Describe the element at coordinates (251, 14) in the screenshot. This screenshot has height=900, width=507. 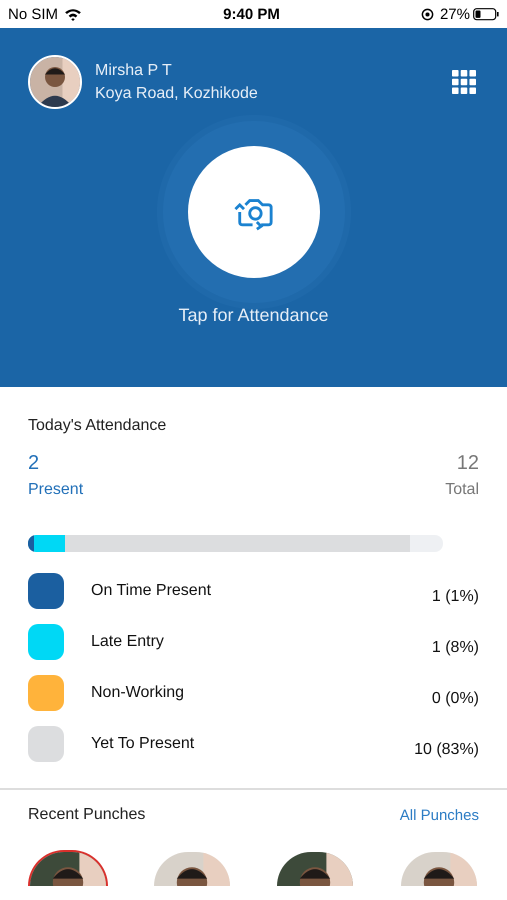
I see `clock-label: 9:40 PM` at that location.